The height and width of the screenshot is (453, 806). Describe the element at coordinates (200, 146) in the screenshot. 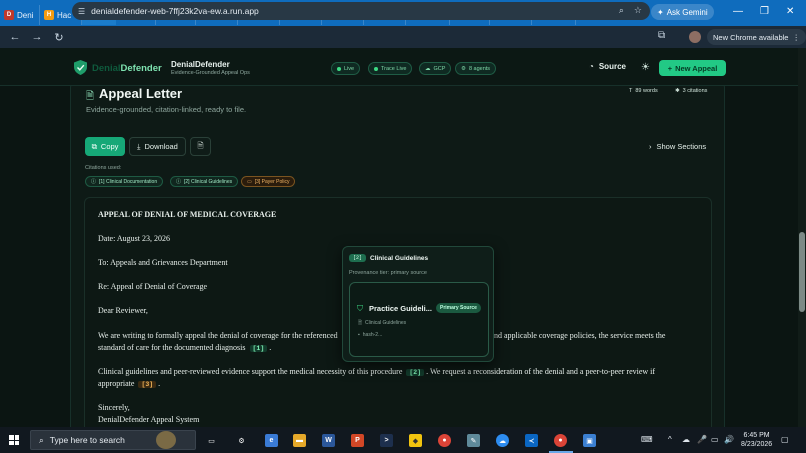

I see `export-document-button: 🗎` at that location.